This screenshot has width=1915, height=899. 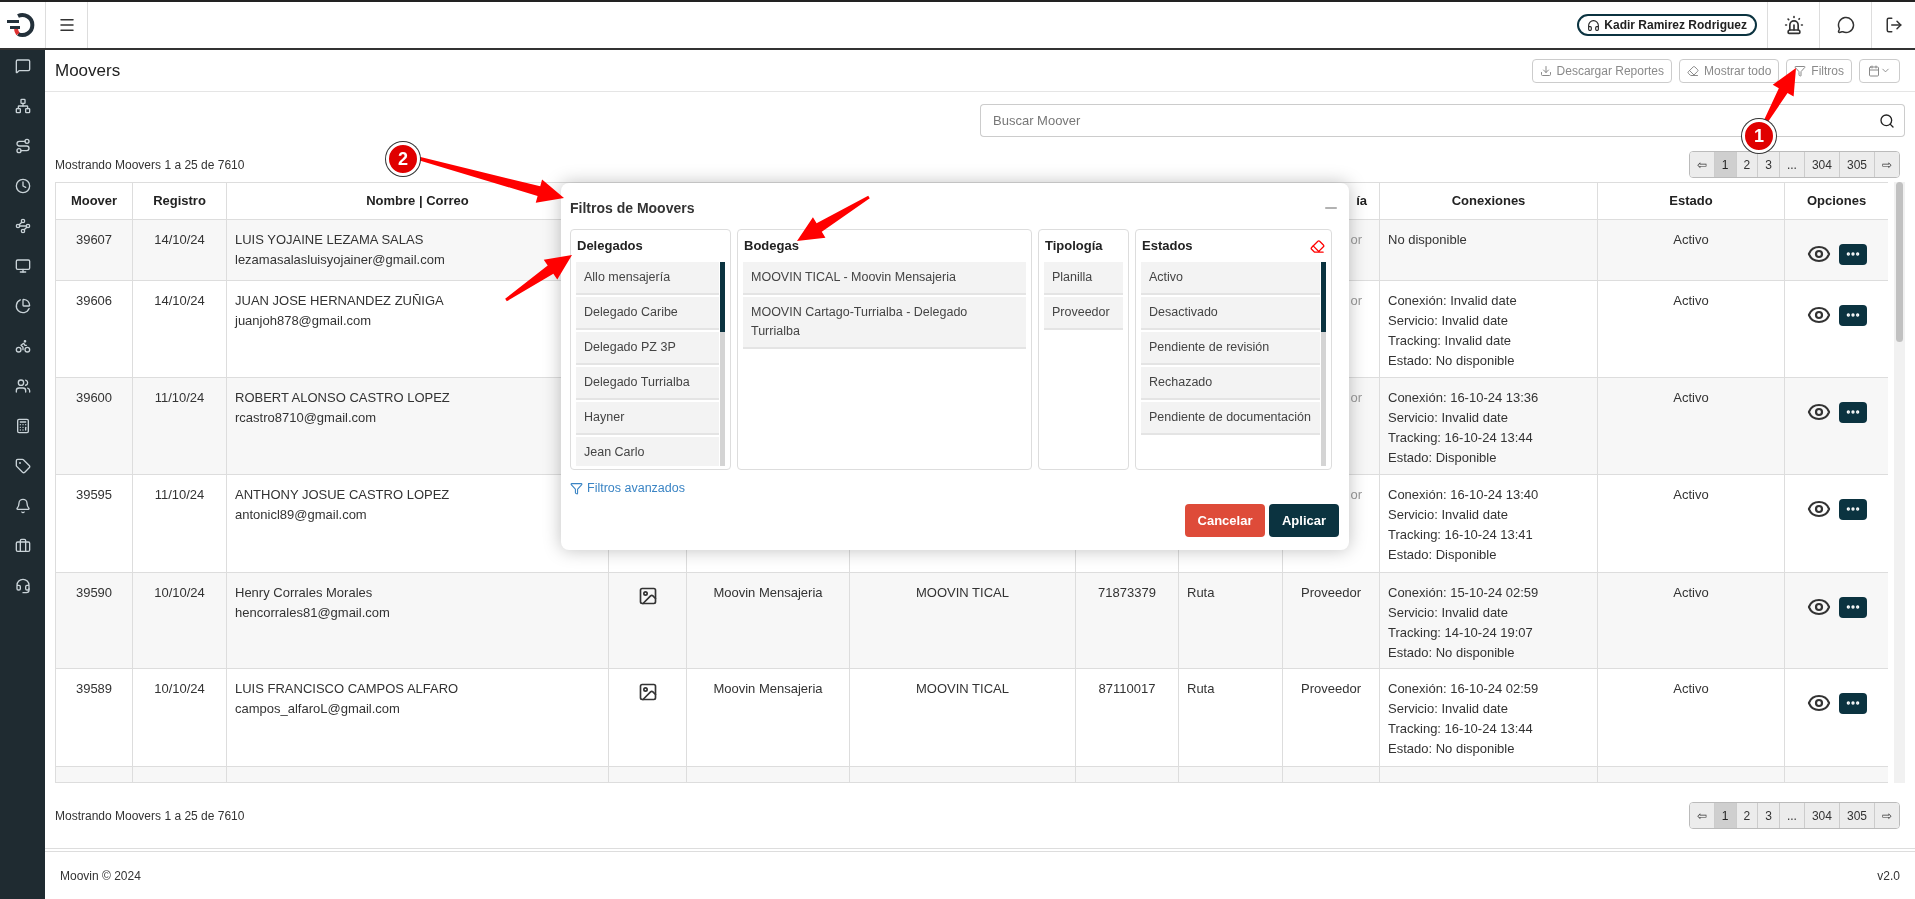 I want to click on filter-option: Activo, so click(x=1230, y=278).